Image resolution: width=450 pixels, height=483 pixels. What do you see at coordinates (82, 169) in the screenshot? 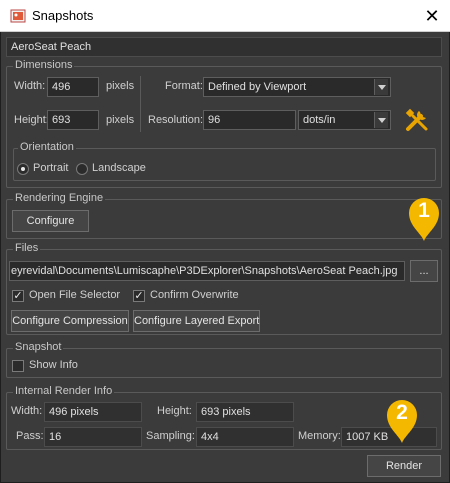
I see `landscape-radio` at bounding box center [82, 169].